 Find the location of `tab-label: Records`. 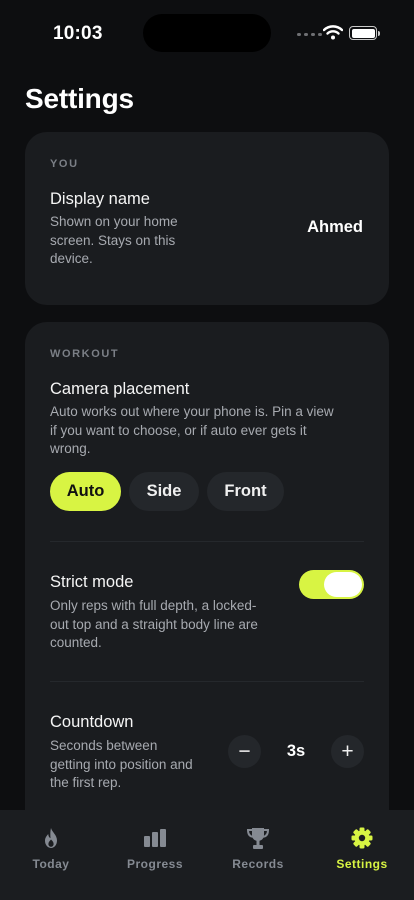

tab-label: Records is located at coordinates (258, 864).